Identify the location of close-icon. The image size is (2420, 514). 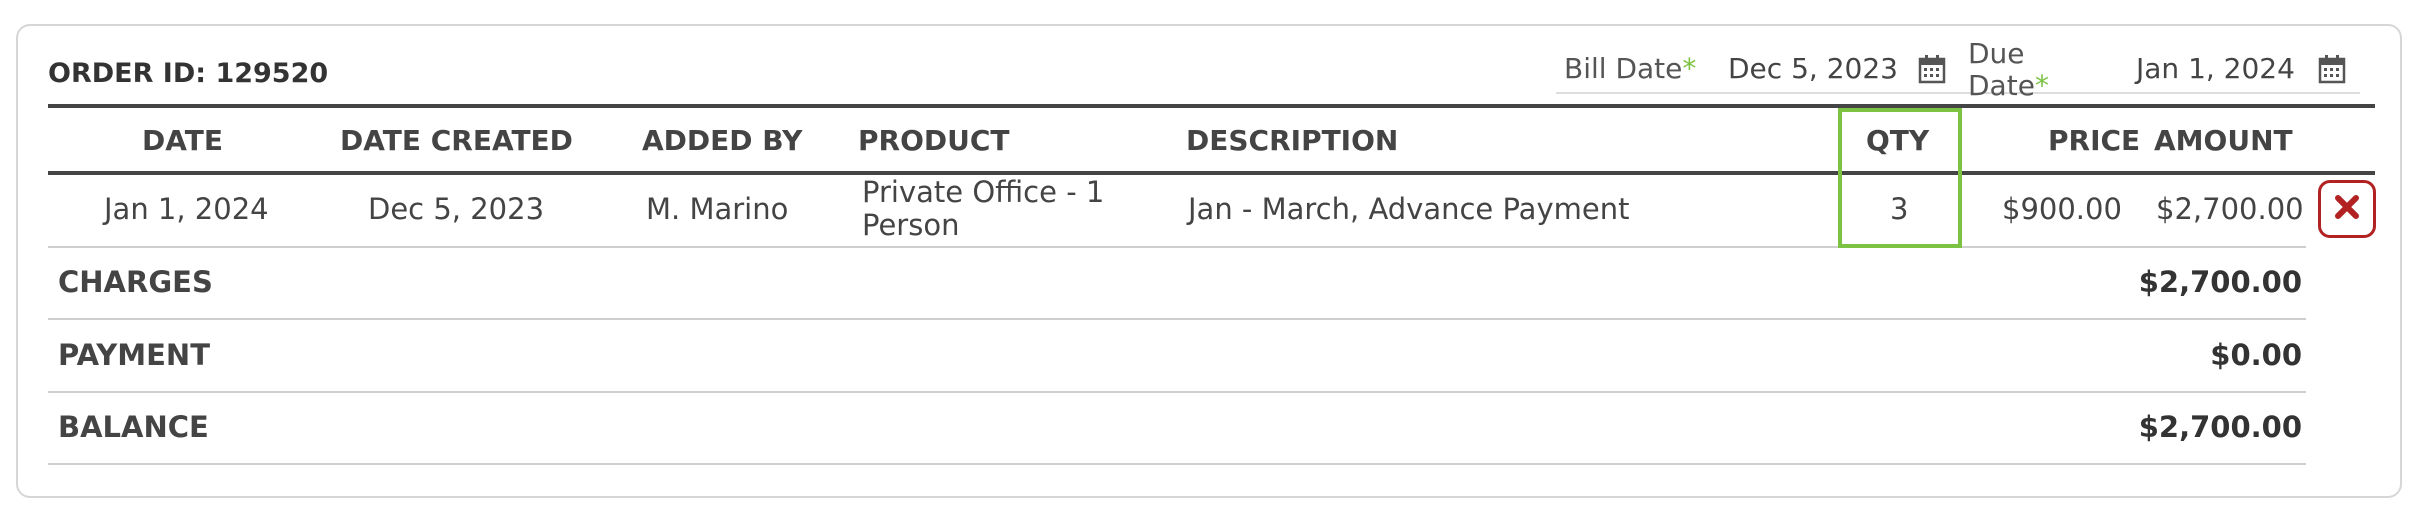
(2347, 209).